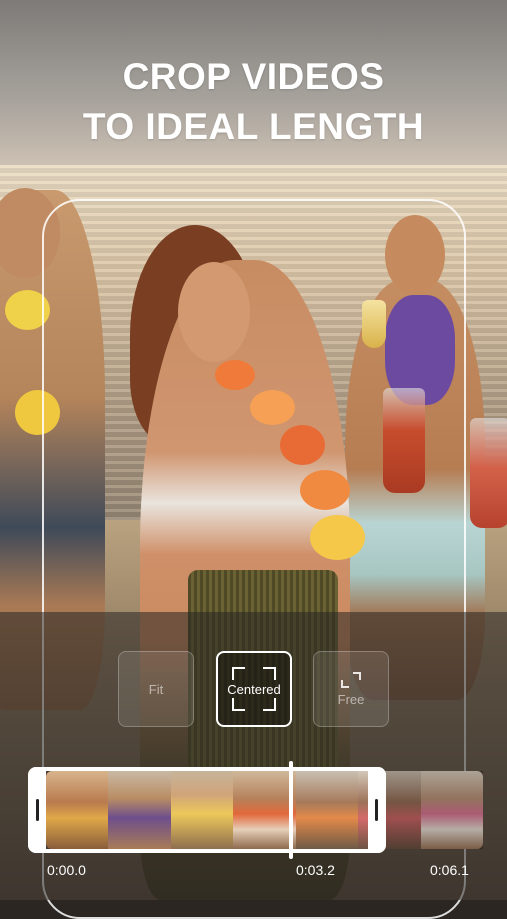 The width and height of the screenshot is (507, 919). What do you see at coordinates (291, 810) in the screenshot?
I see `playhead` at bounding box center [291, 810].